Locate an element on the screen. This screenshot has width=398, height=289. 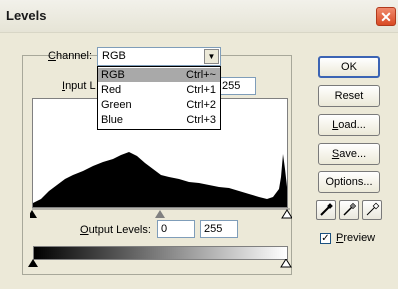
input-levels-high-field: 255 is located at coordinates (237, 86).